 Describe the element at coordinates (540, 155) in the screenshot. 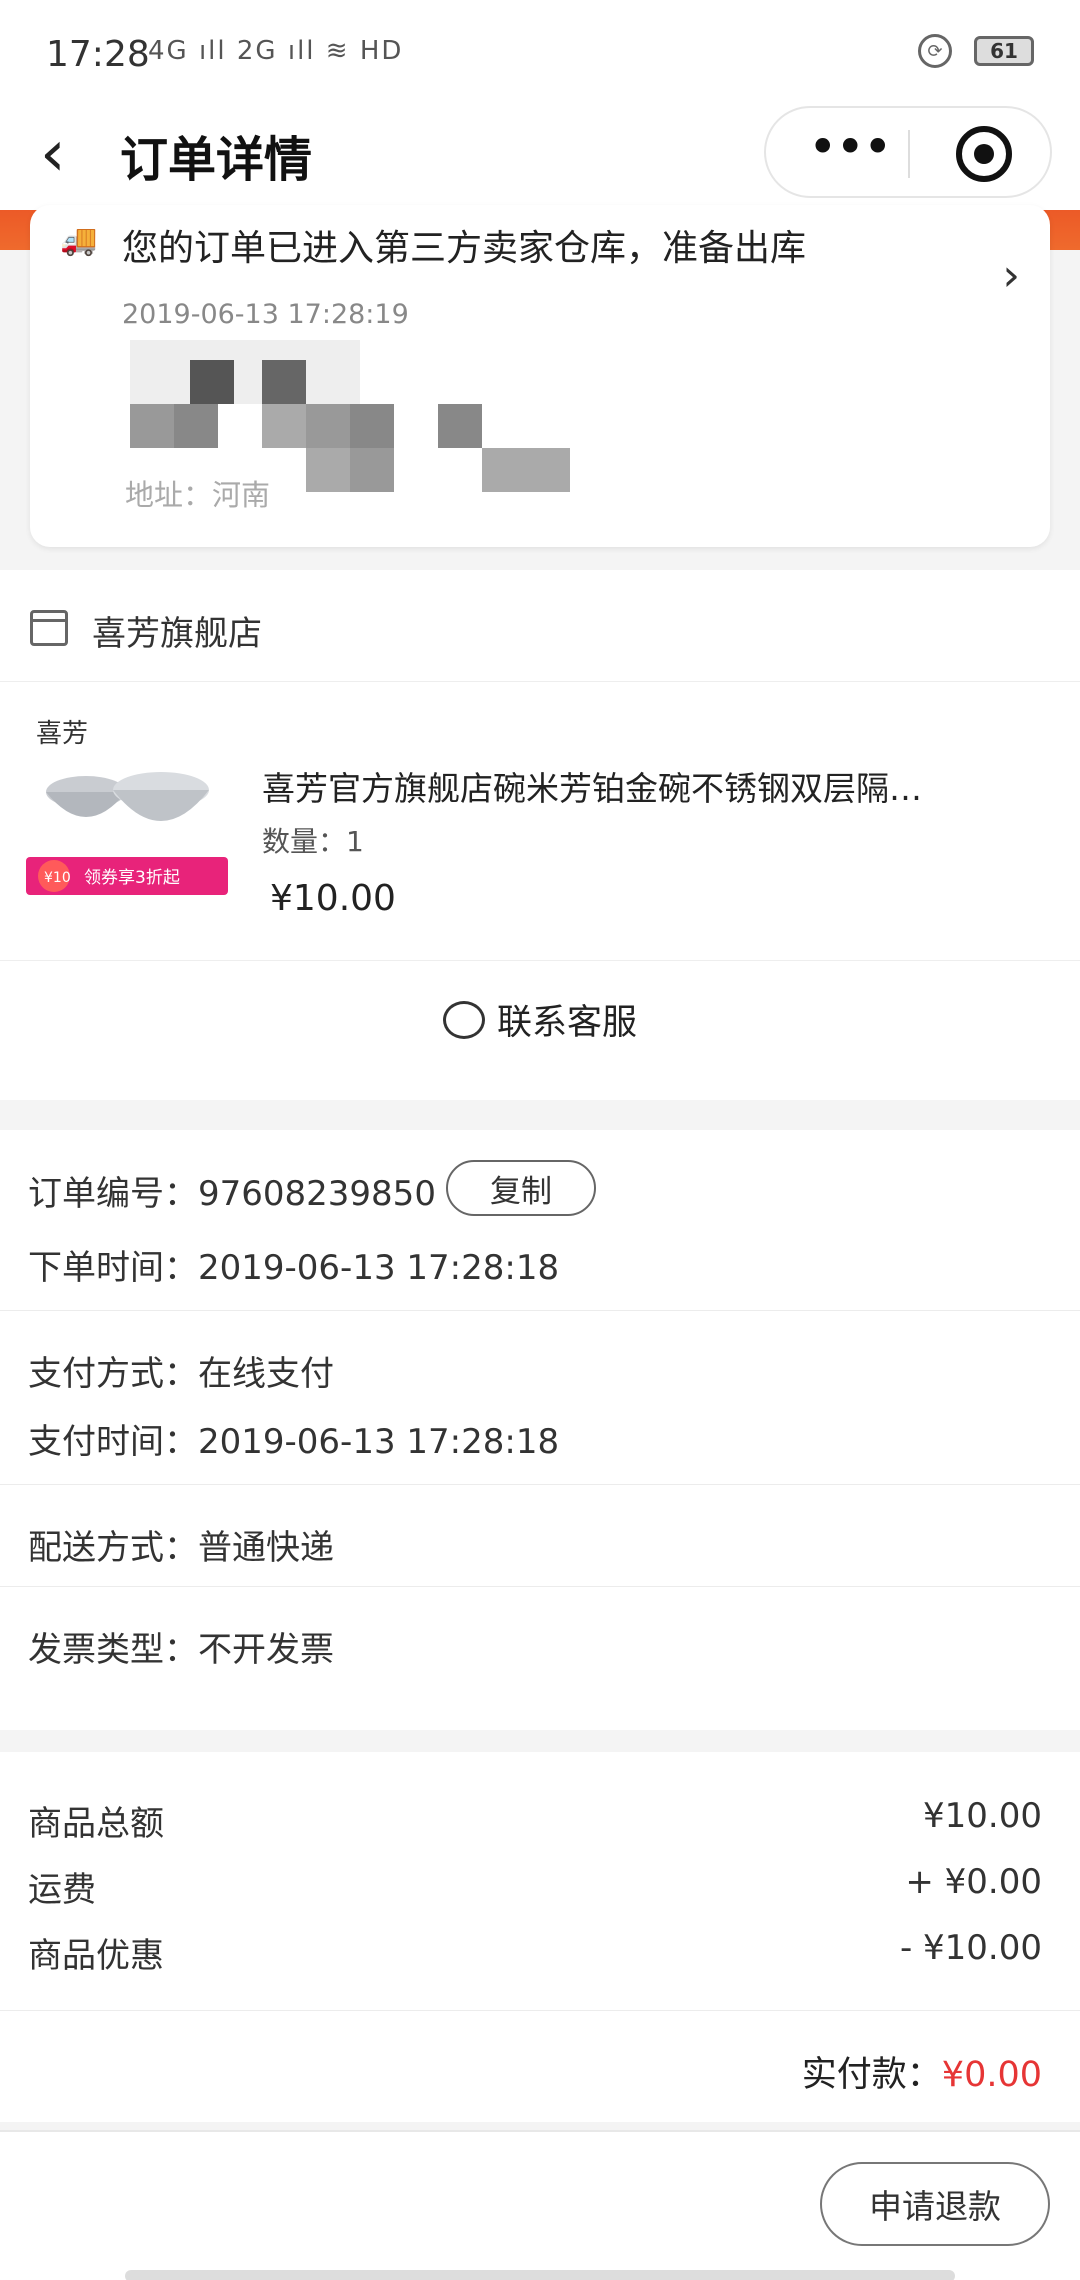

I see `nav-bar: ‹ 订单详情 •••` at that location.